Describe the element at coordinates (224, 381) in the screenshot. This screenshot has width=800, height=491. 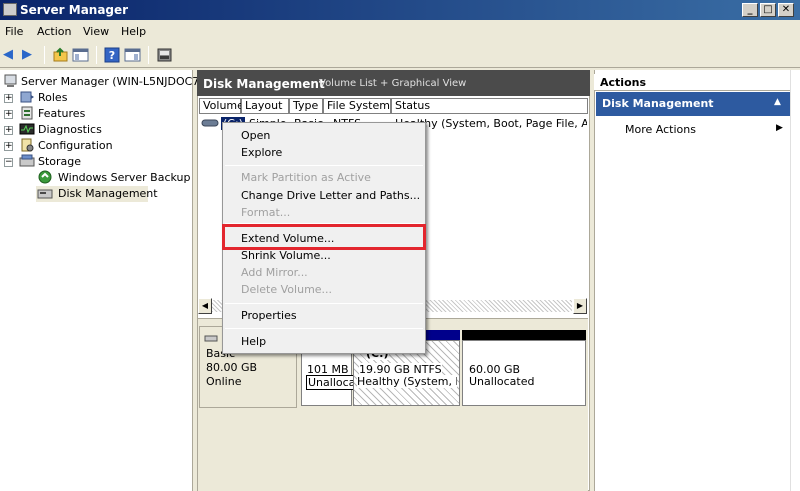
I see `disk-status: Online` at that location.